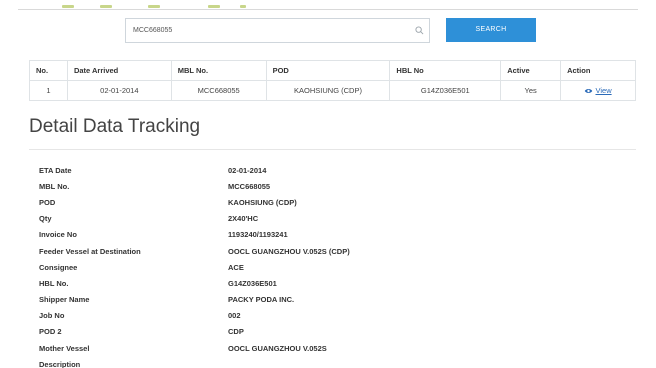 This screenshot has height=368, width=656. What do you see at coordinates (48, 70) in the screenshot?
I see `column-header-no: No.` at bounding box center [48, 70].